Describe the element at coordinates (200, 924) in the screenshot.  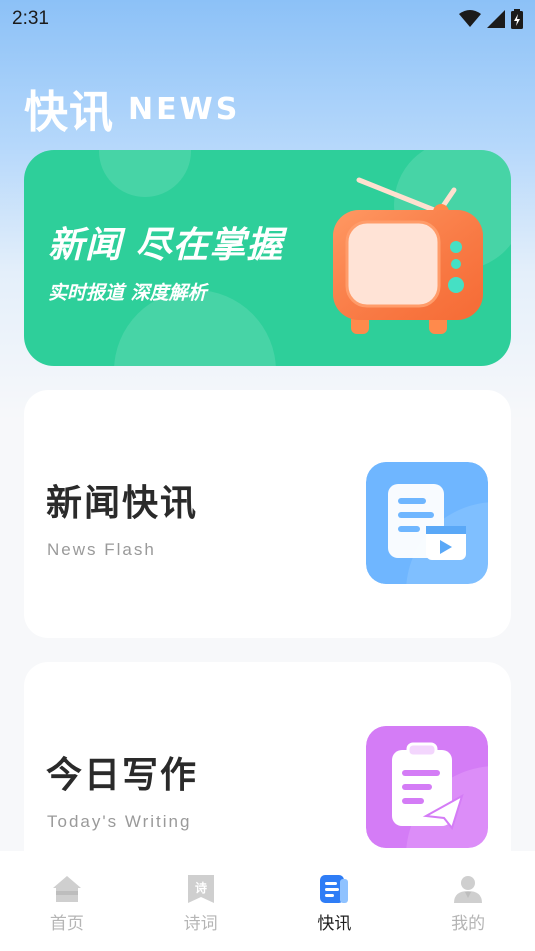
I see `tab-label: 诗词` at that location.